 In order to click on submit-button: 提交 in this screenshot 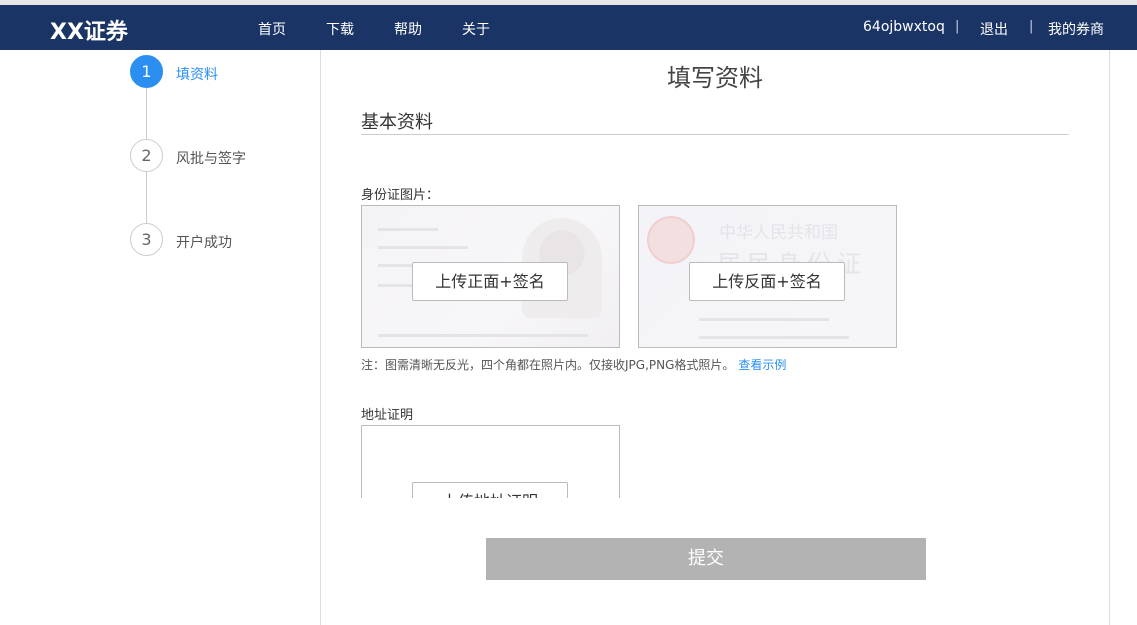, I will do `click(706, 559)`.